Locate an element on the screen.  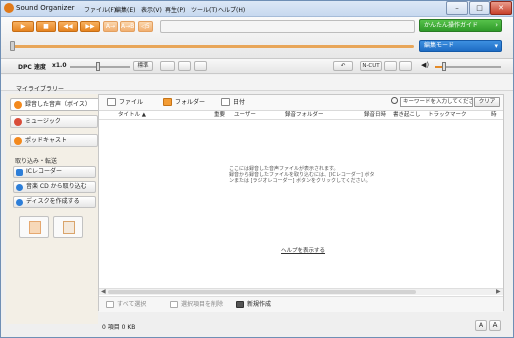
column-important: 重要 is located at coordinates (219, 115).